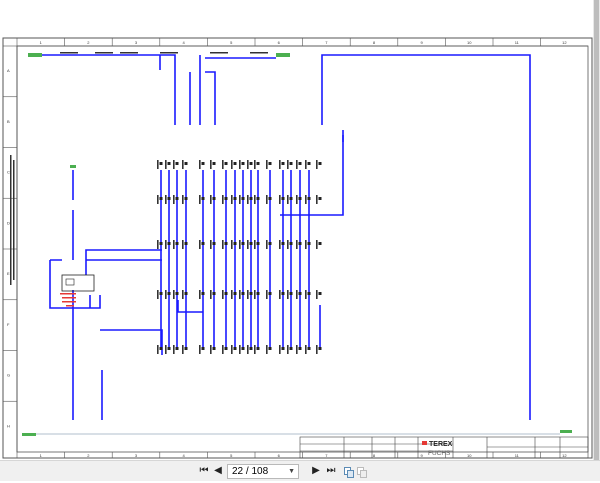 The image size is (600, 483). I want to click on page-navigation-toolbar: ⏮ ◀ 22 / 108 ▼ ▶ ⏭, so click(300, 470).